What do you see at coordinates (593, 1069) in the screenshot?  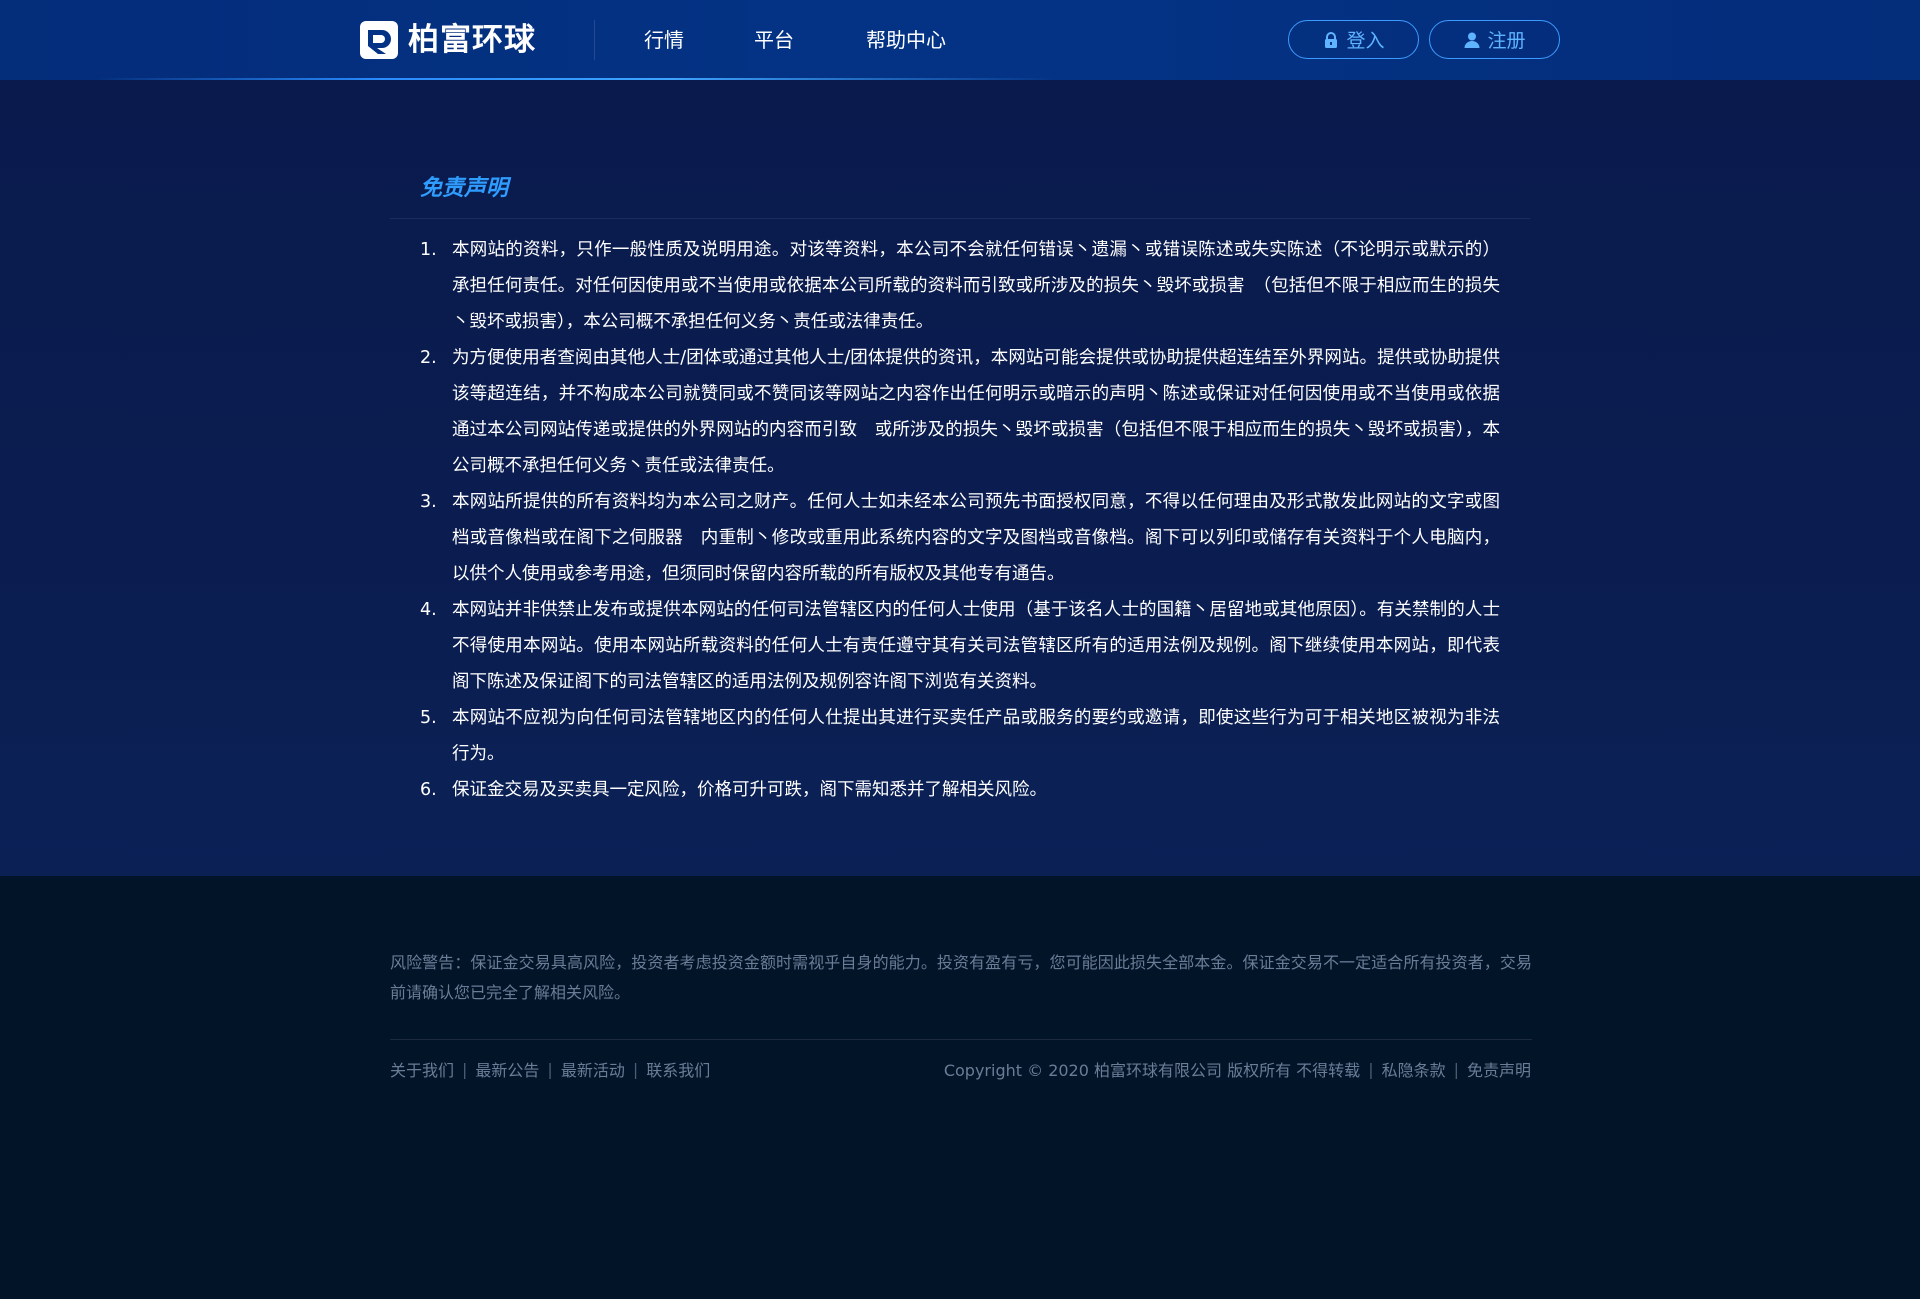 I see `footer-link-latest-events: 最新活动` at bounding box center [593, 1069].